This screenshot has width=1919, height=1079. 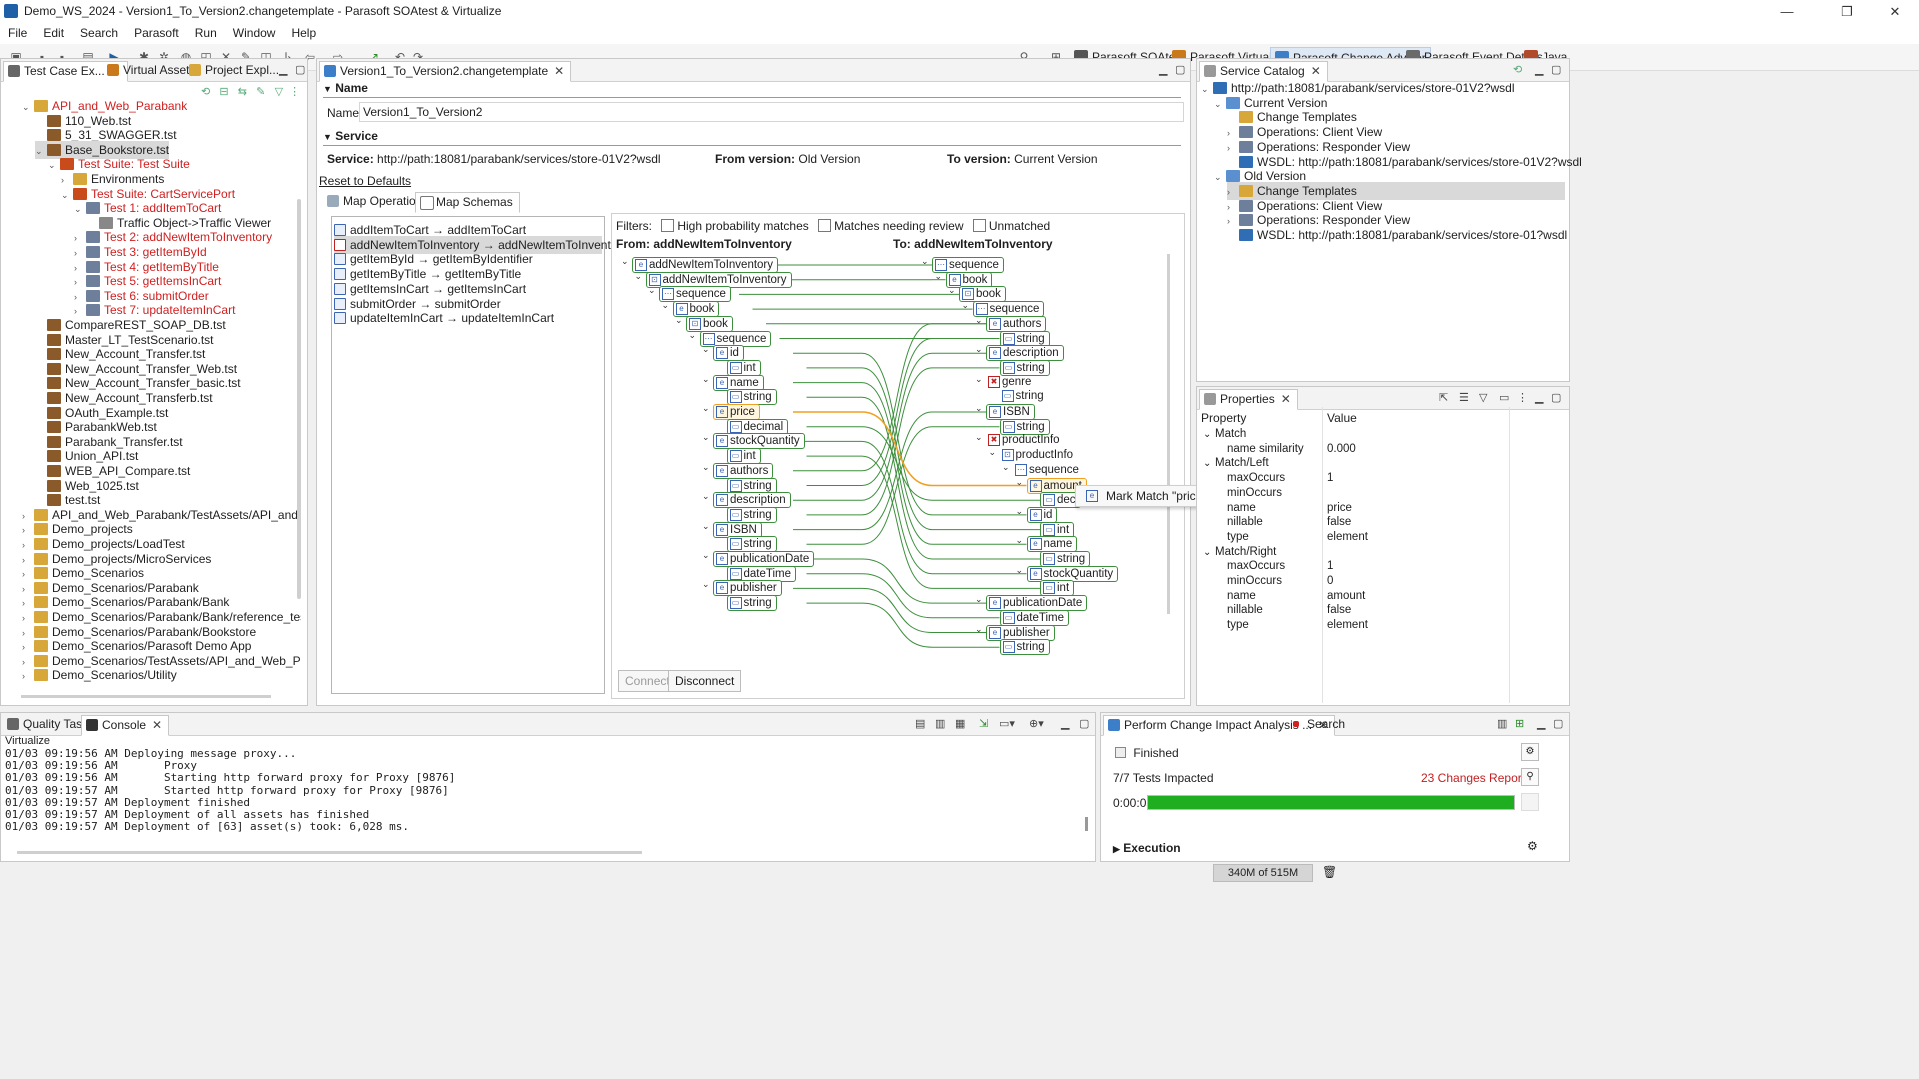 What do you see at coordinates (920, 723) in the screenshot?
I see `clear-console-icon: ▤` at bounding box center [920, 723].